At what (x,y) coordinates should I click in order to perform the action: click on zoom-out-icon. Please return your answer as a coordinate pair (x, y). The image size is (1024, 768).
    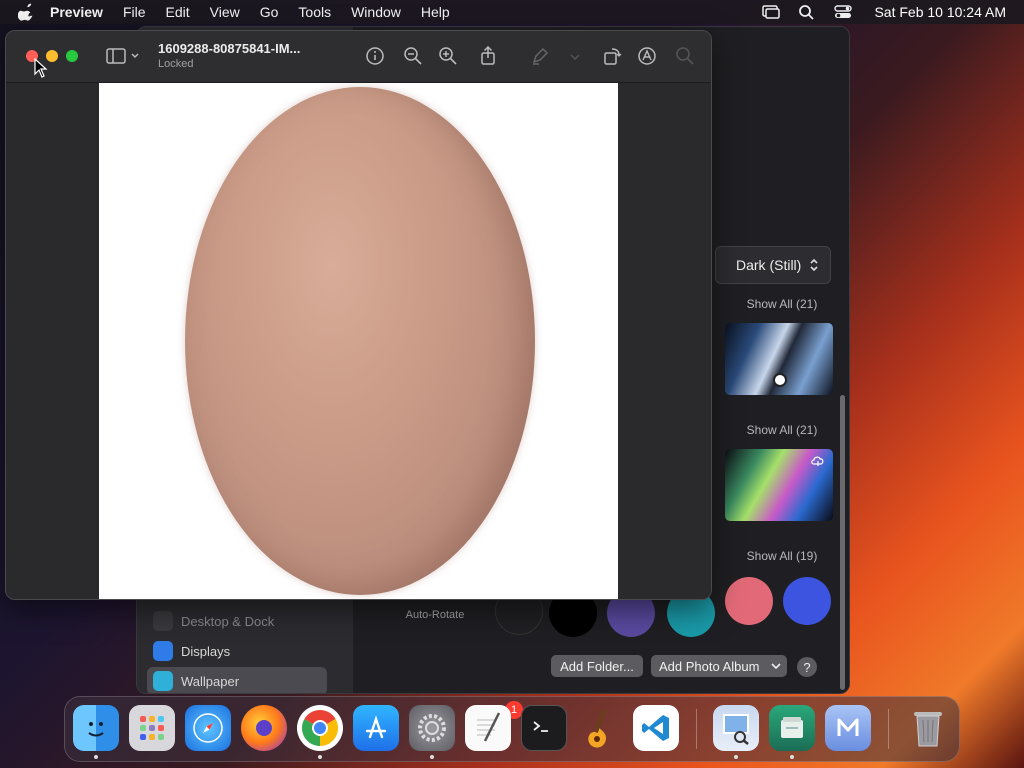
    Looking at the image, I should click on (413, 56).